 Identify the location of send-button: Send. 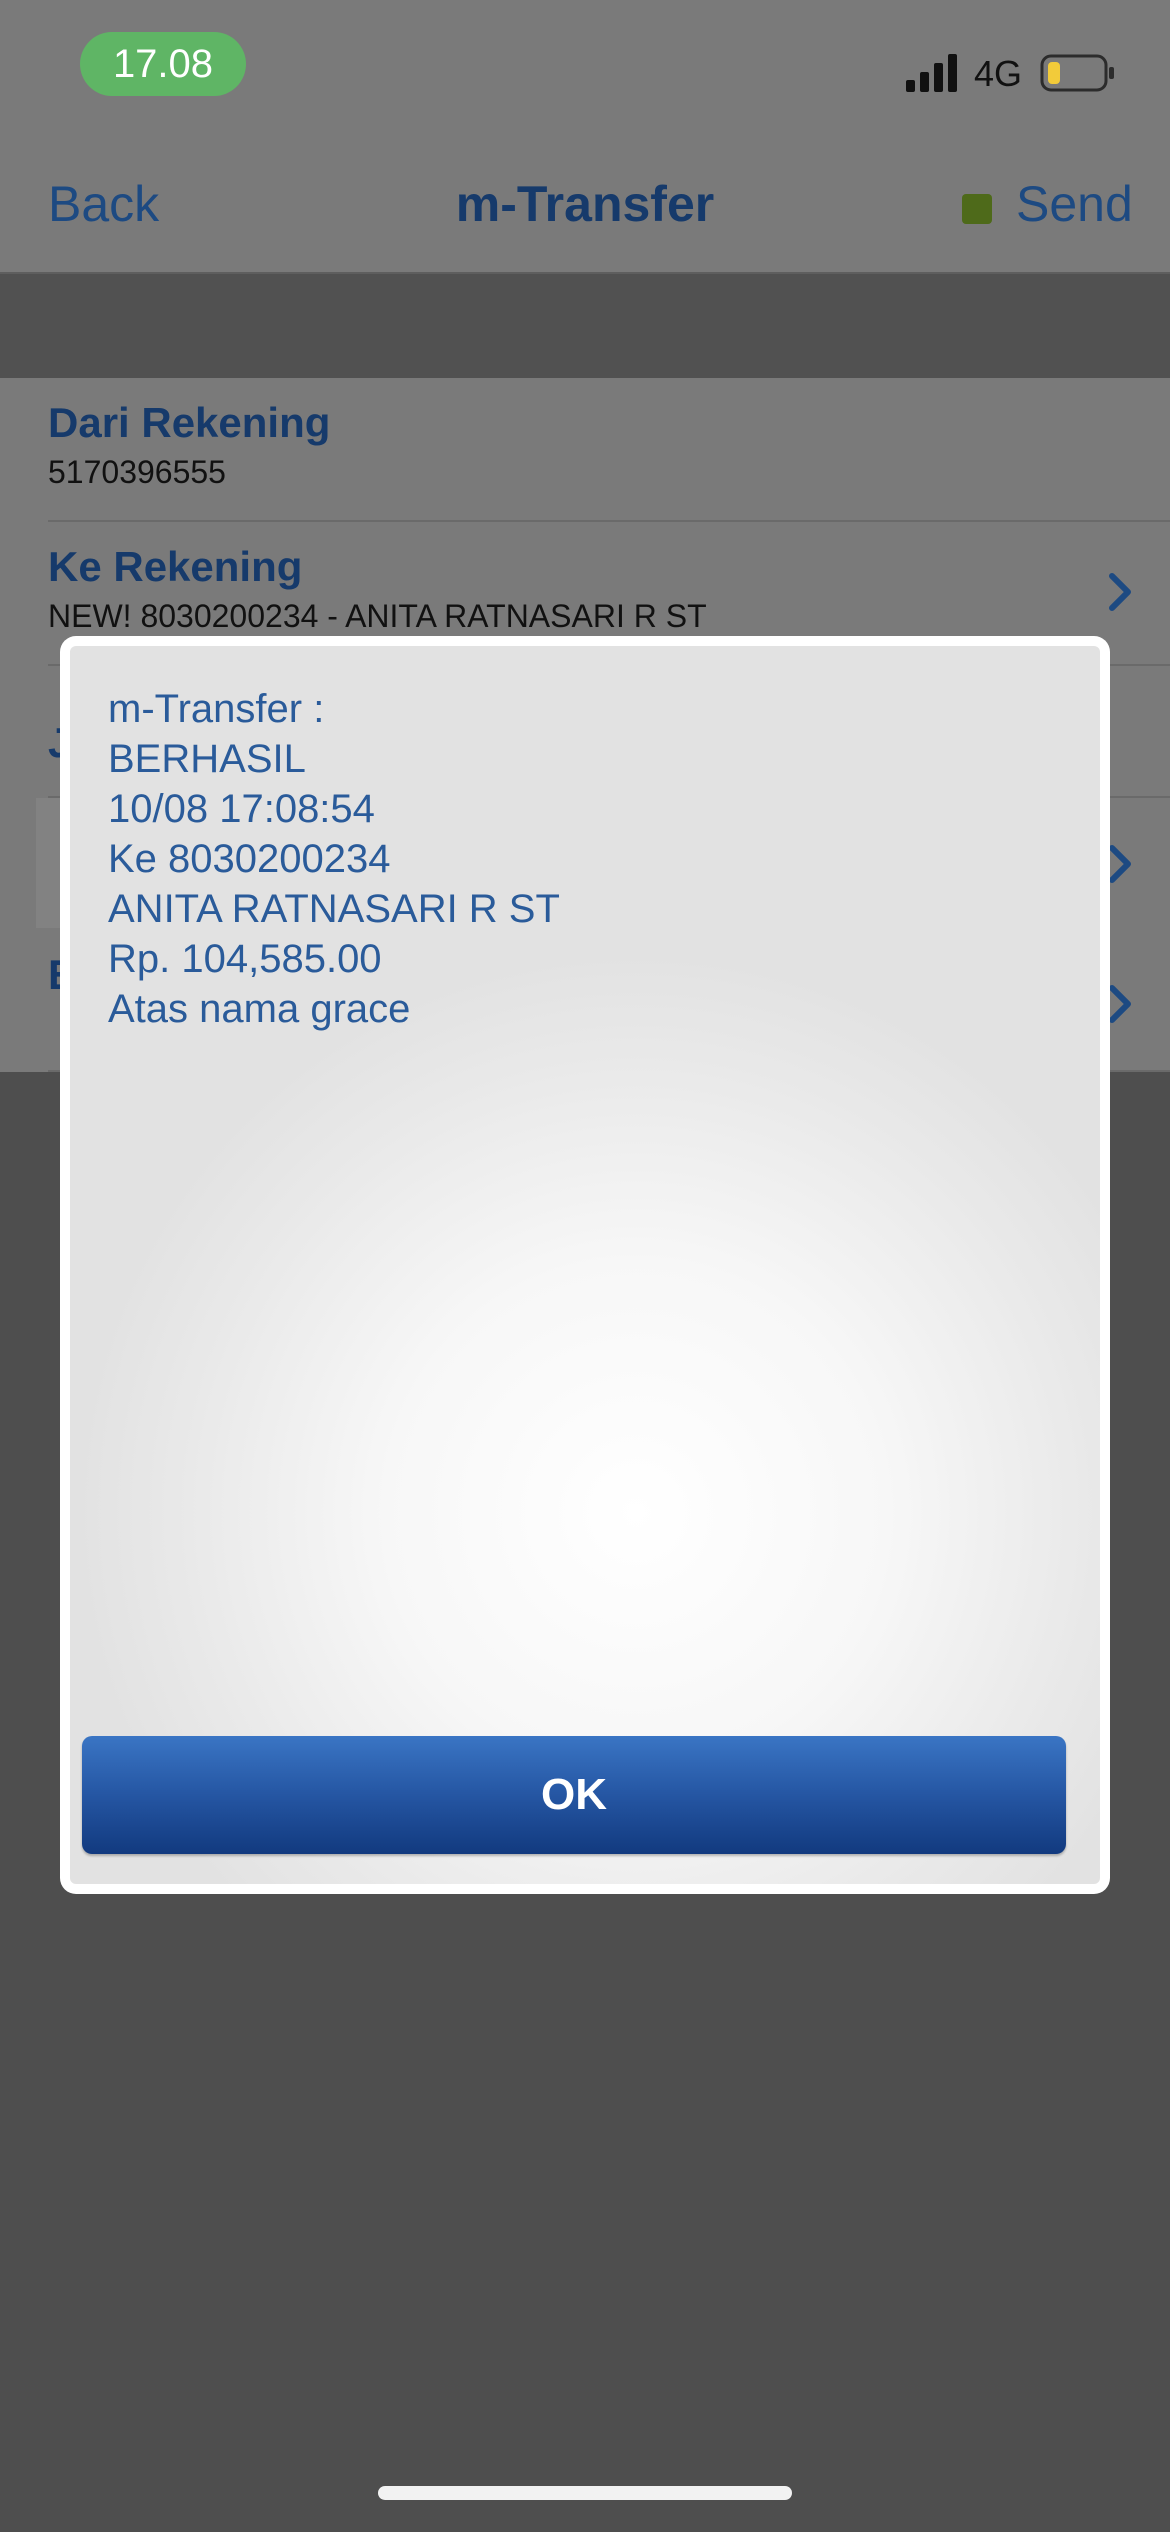
(1074, 204).